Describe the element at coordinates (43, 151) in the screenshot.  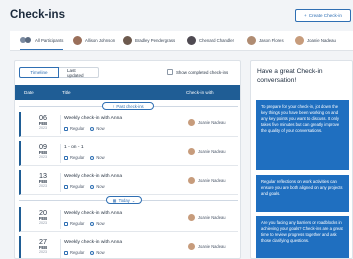
I see `row-date: 09 FEB 2023` at that location.